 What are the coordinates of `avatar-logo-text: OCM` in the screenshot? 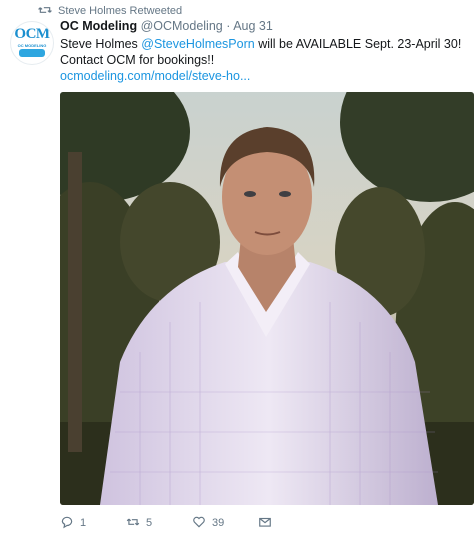 It's located at (32, 34).